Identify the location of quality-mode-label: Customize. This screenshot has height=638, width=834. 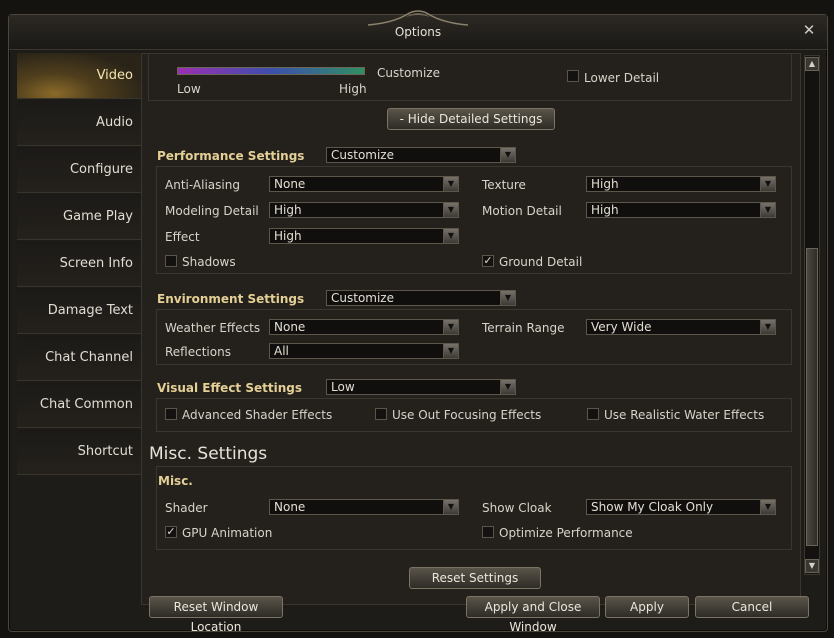
(408, 73).